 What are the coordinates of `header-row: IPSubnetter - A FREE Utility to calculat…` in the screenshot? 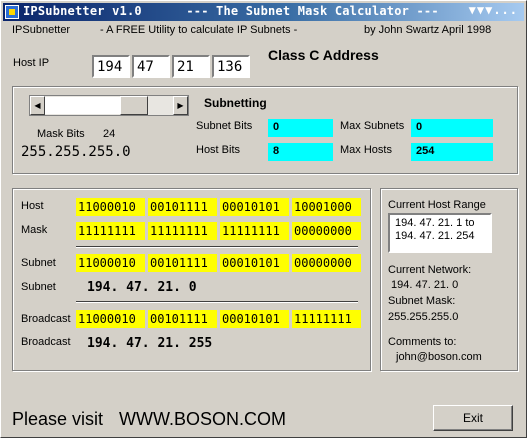 It's located at (264, 31).